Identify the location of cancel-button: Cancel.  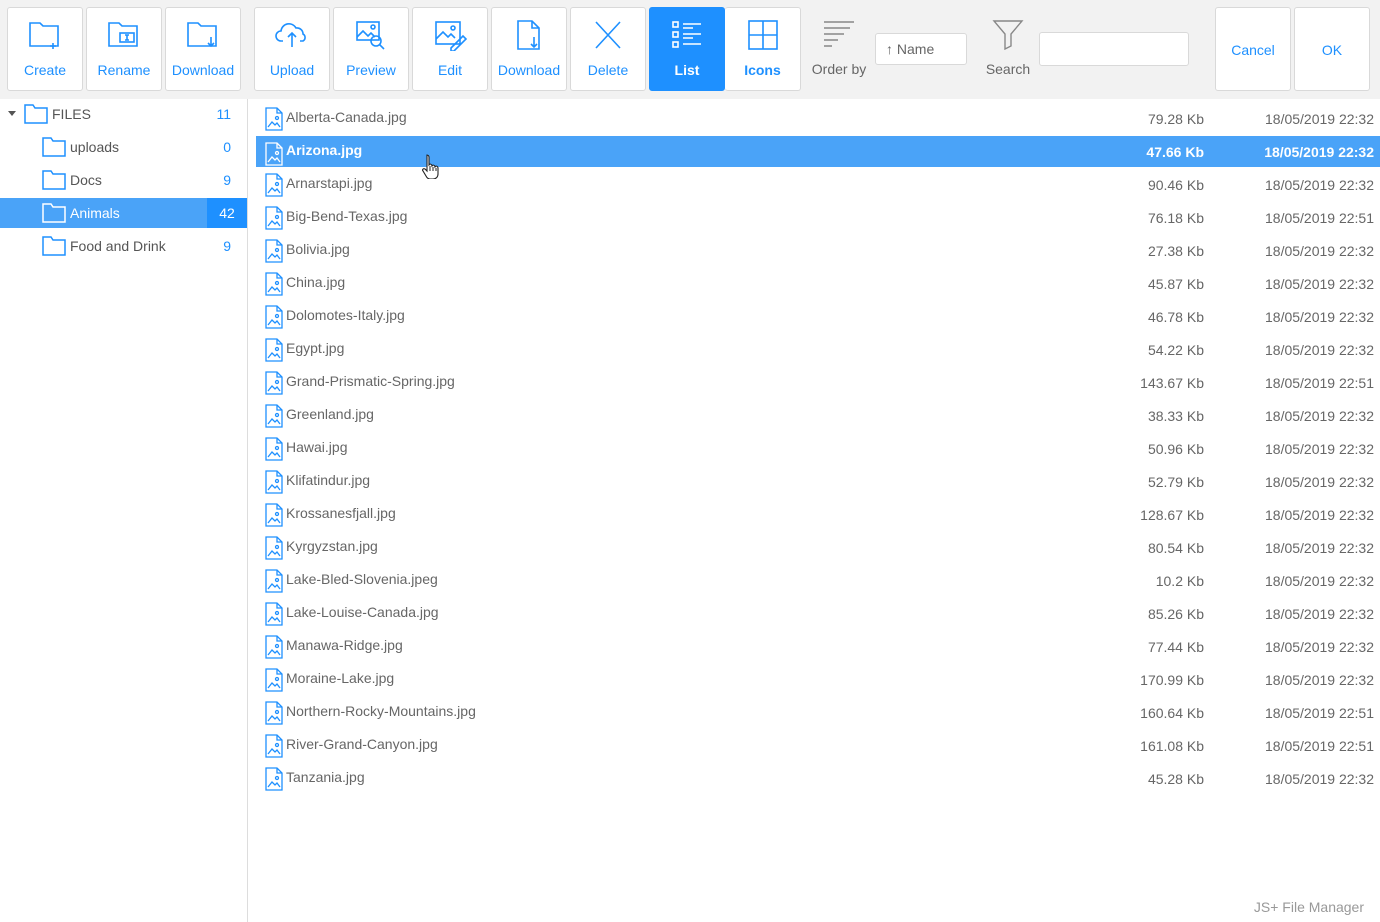
(1253, 49).